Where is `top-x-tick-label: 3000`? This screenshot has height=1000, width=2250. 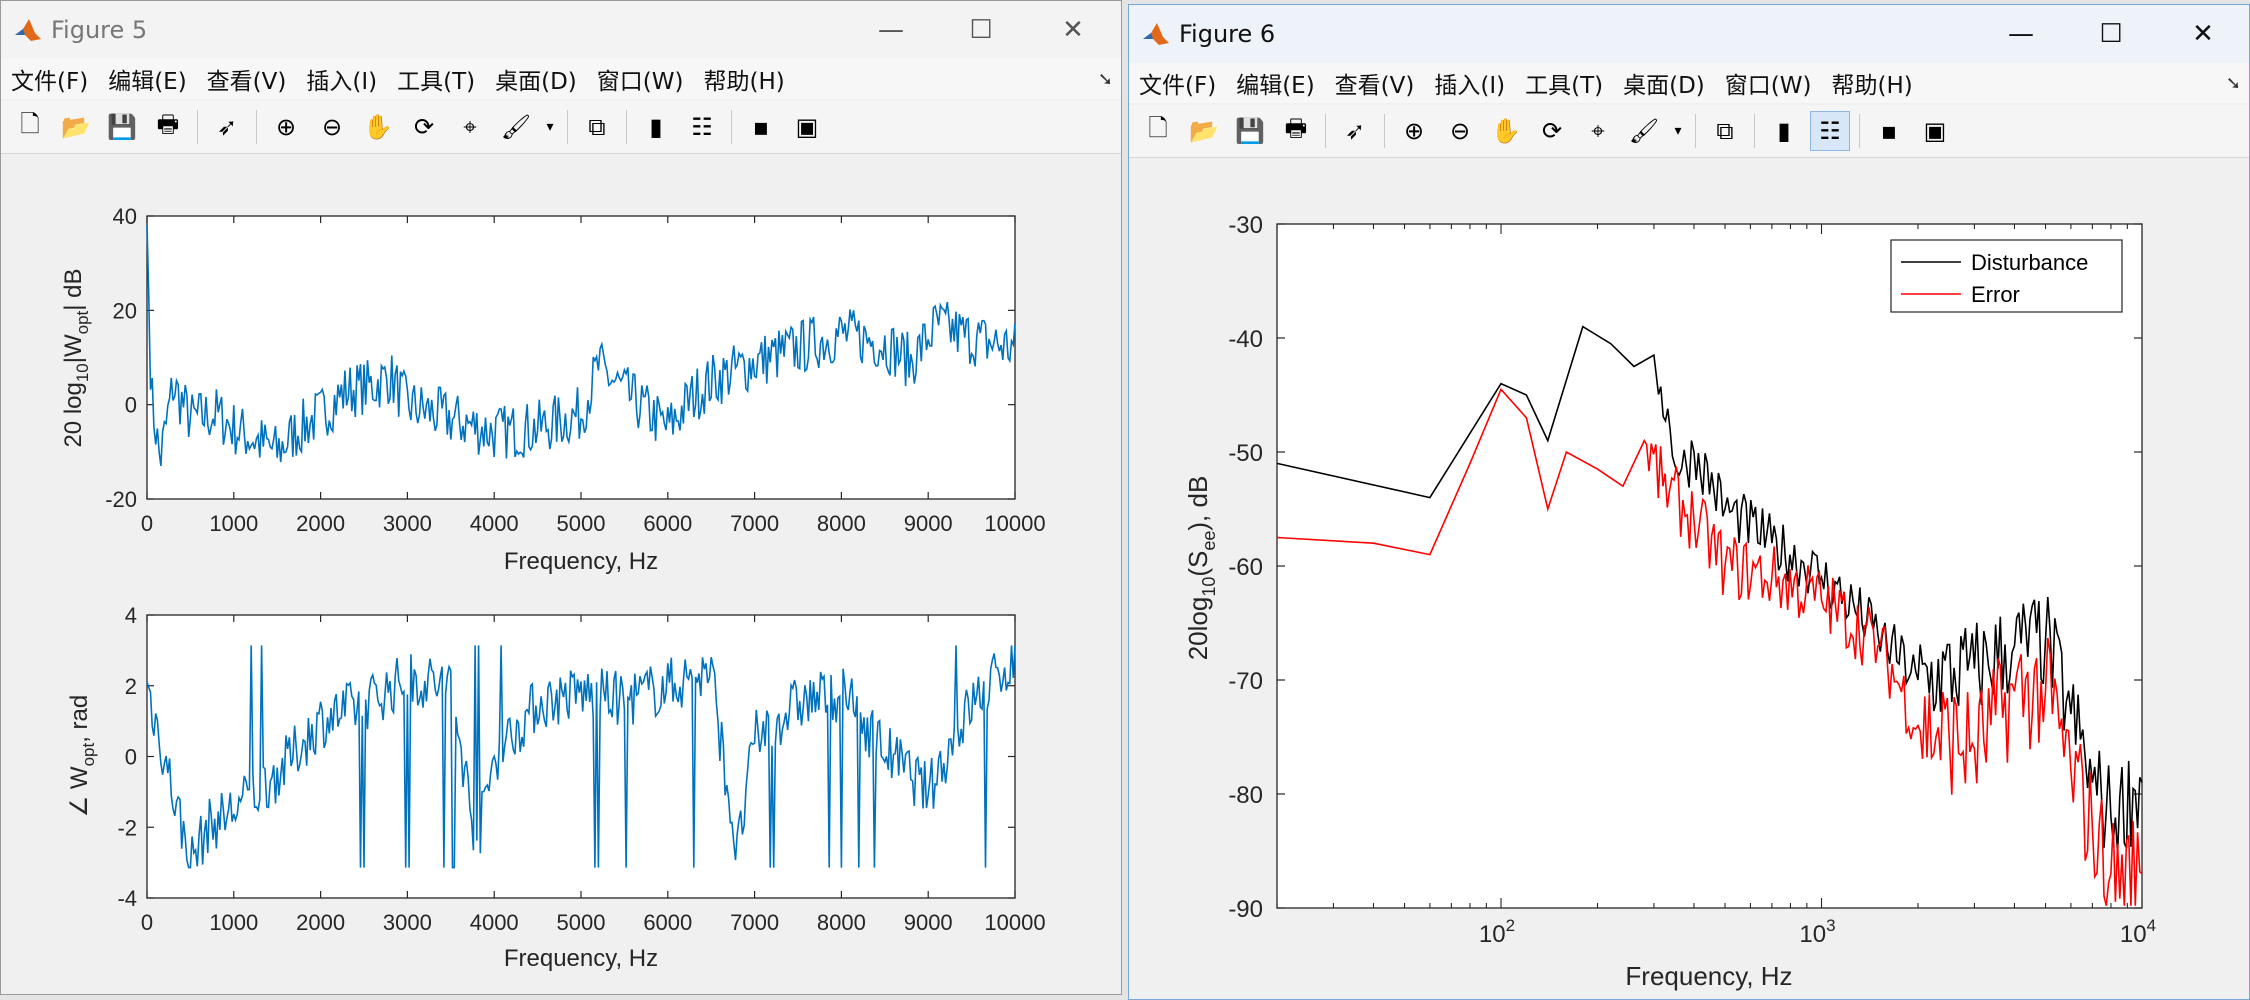 top-x-tick-label: 3000 is located at coordinates (407, 523).